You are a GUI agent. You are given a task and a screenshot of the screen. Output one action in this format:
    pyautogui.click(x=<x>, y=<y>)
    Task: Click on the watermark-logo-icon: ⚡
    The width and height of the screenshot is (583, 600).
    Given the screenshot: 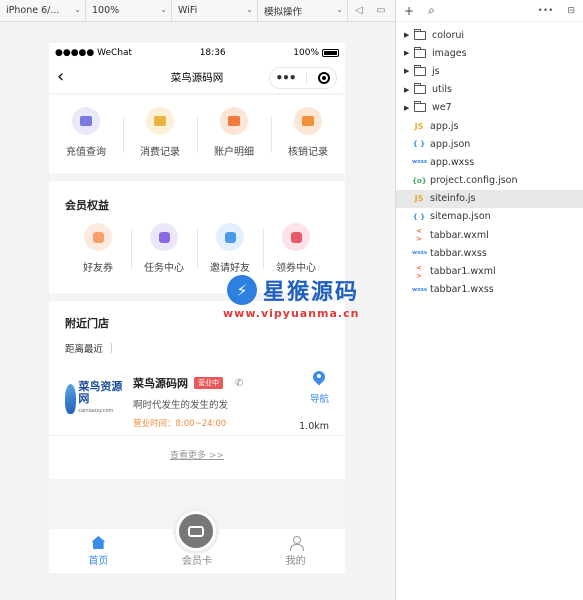 What is the action you would take?
    pyautogui.click(x=242, y=290)
    